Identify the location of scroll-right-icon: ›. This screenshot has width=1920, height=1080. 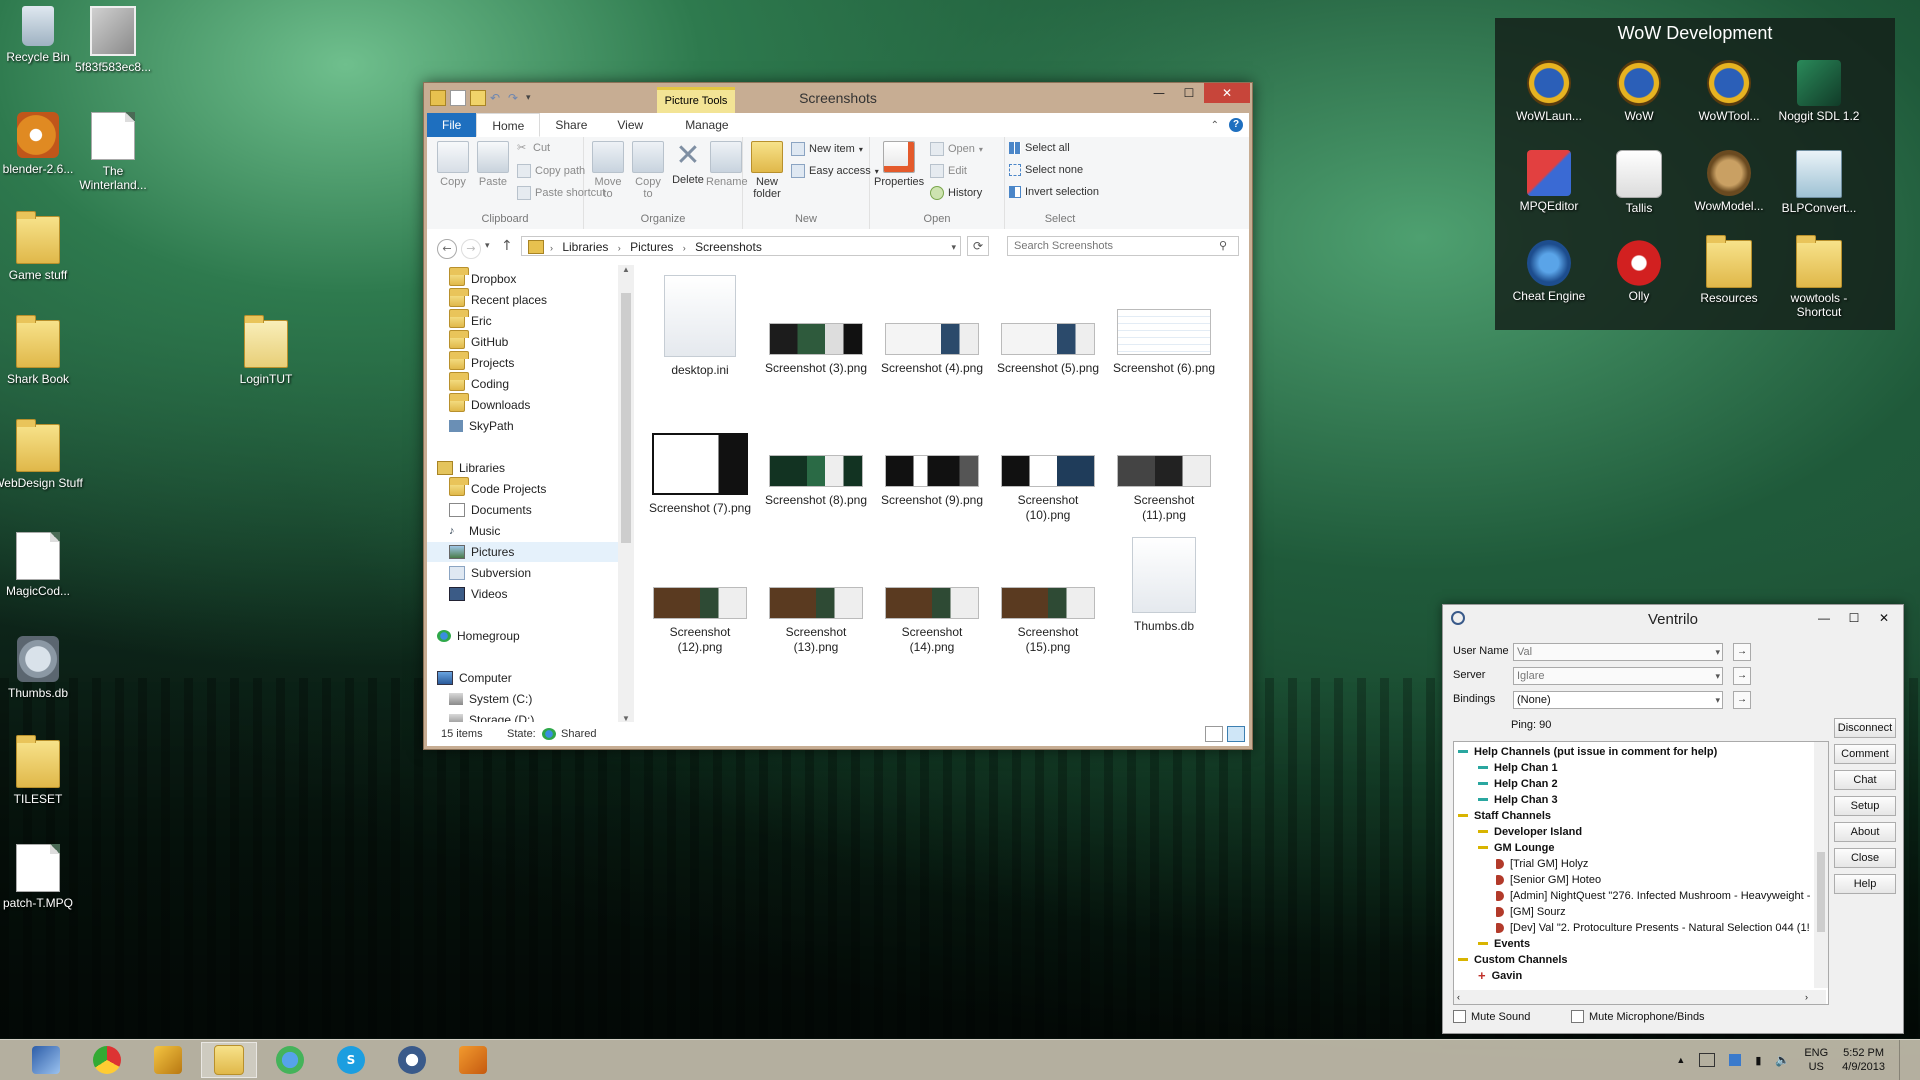
(1806, 997).